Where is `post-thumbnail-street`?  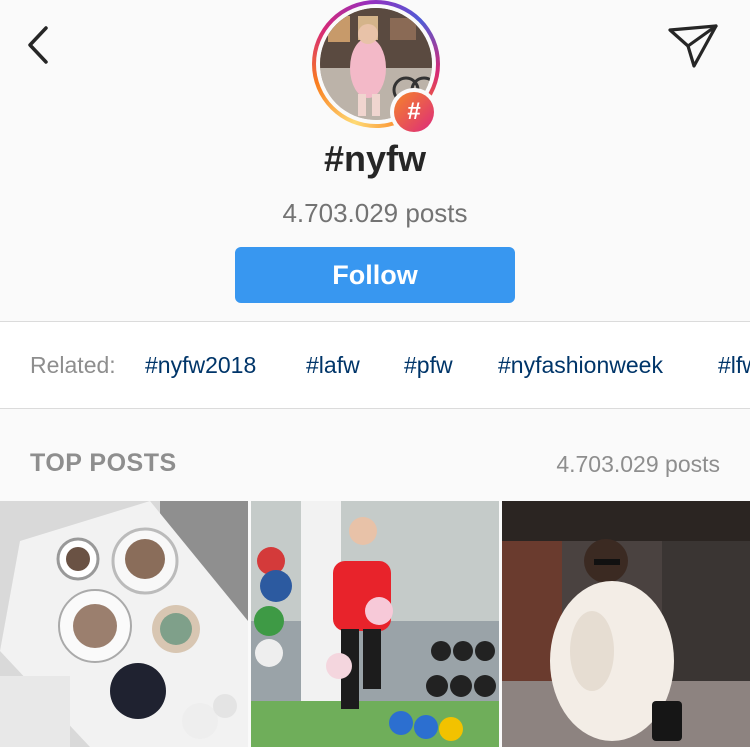
post-thumbnail-street is located at coordinates (626, 624).